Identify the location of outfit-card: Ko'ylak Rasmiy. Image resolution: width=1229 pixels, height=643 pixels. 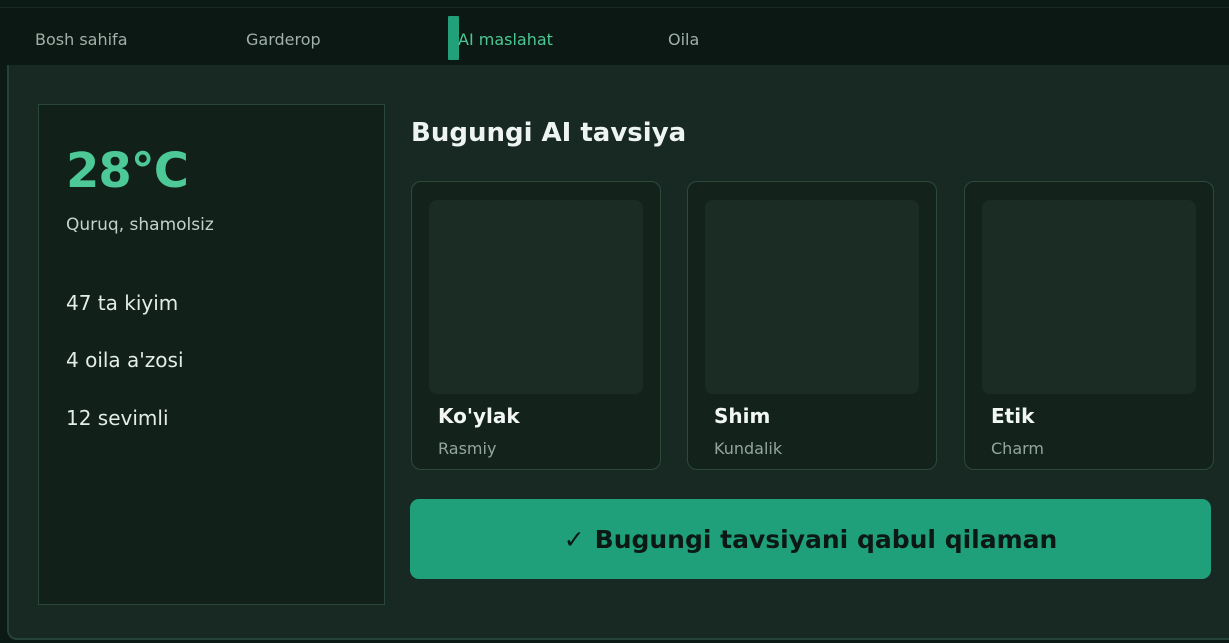
(536, 325).